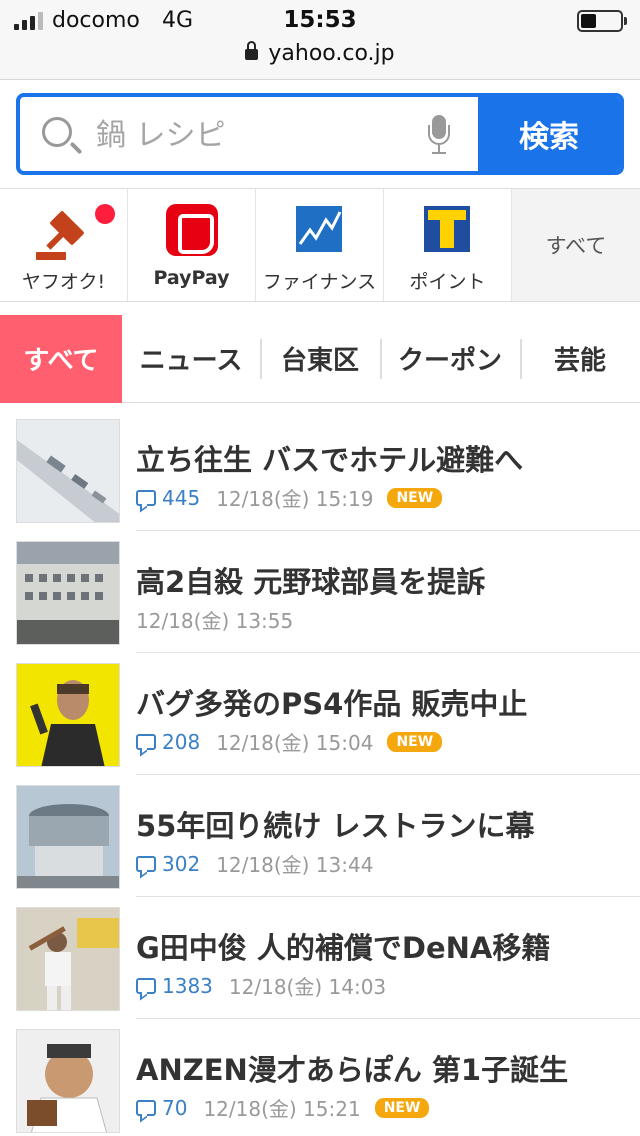  I want to click on auction-gavel-icon, so click(66, 234).